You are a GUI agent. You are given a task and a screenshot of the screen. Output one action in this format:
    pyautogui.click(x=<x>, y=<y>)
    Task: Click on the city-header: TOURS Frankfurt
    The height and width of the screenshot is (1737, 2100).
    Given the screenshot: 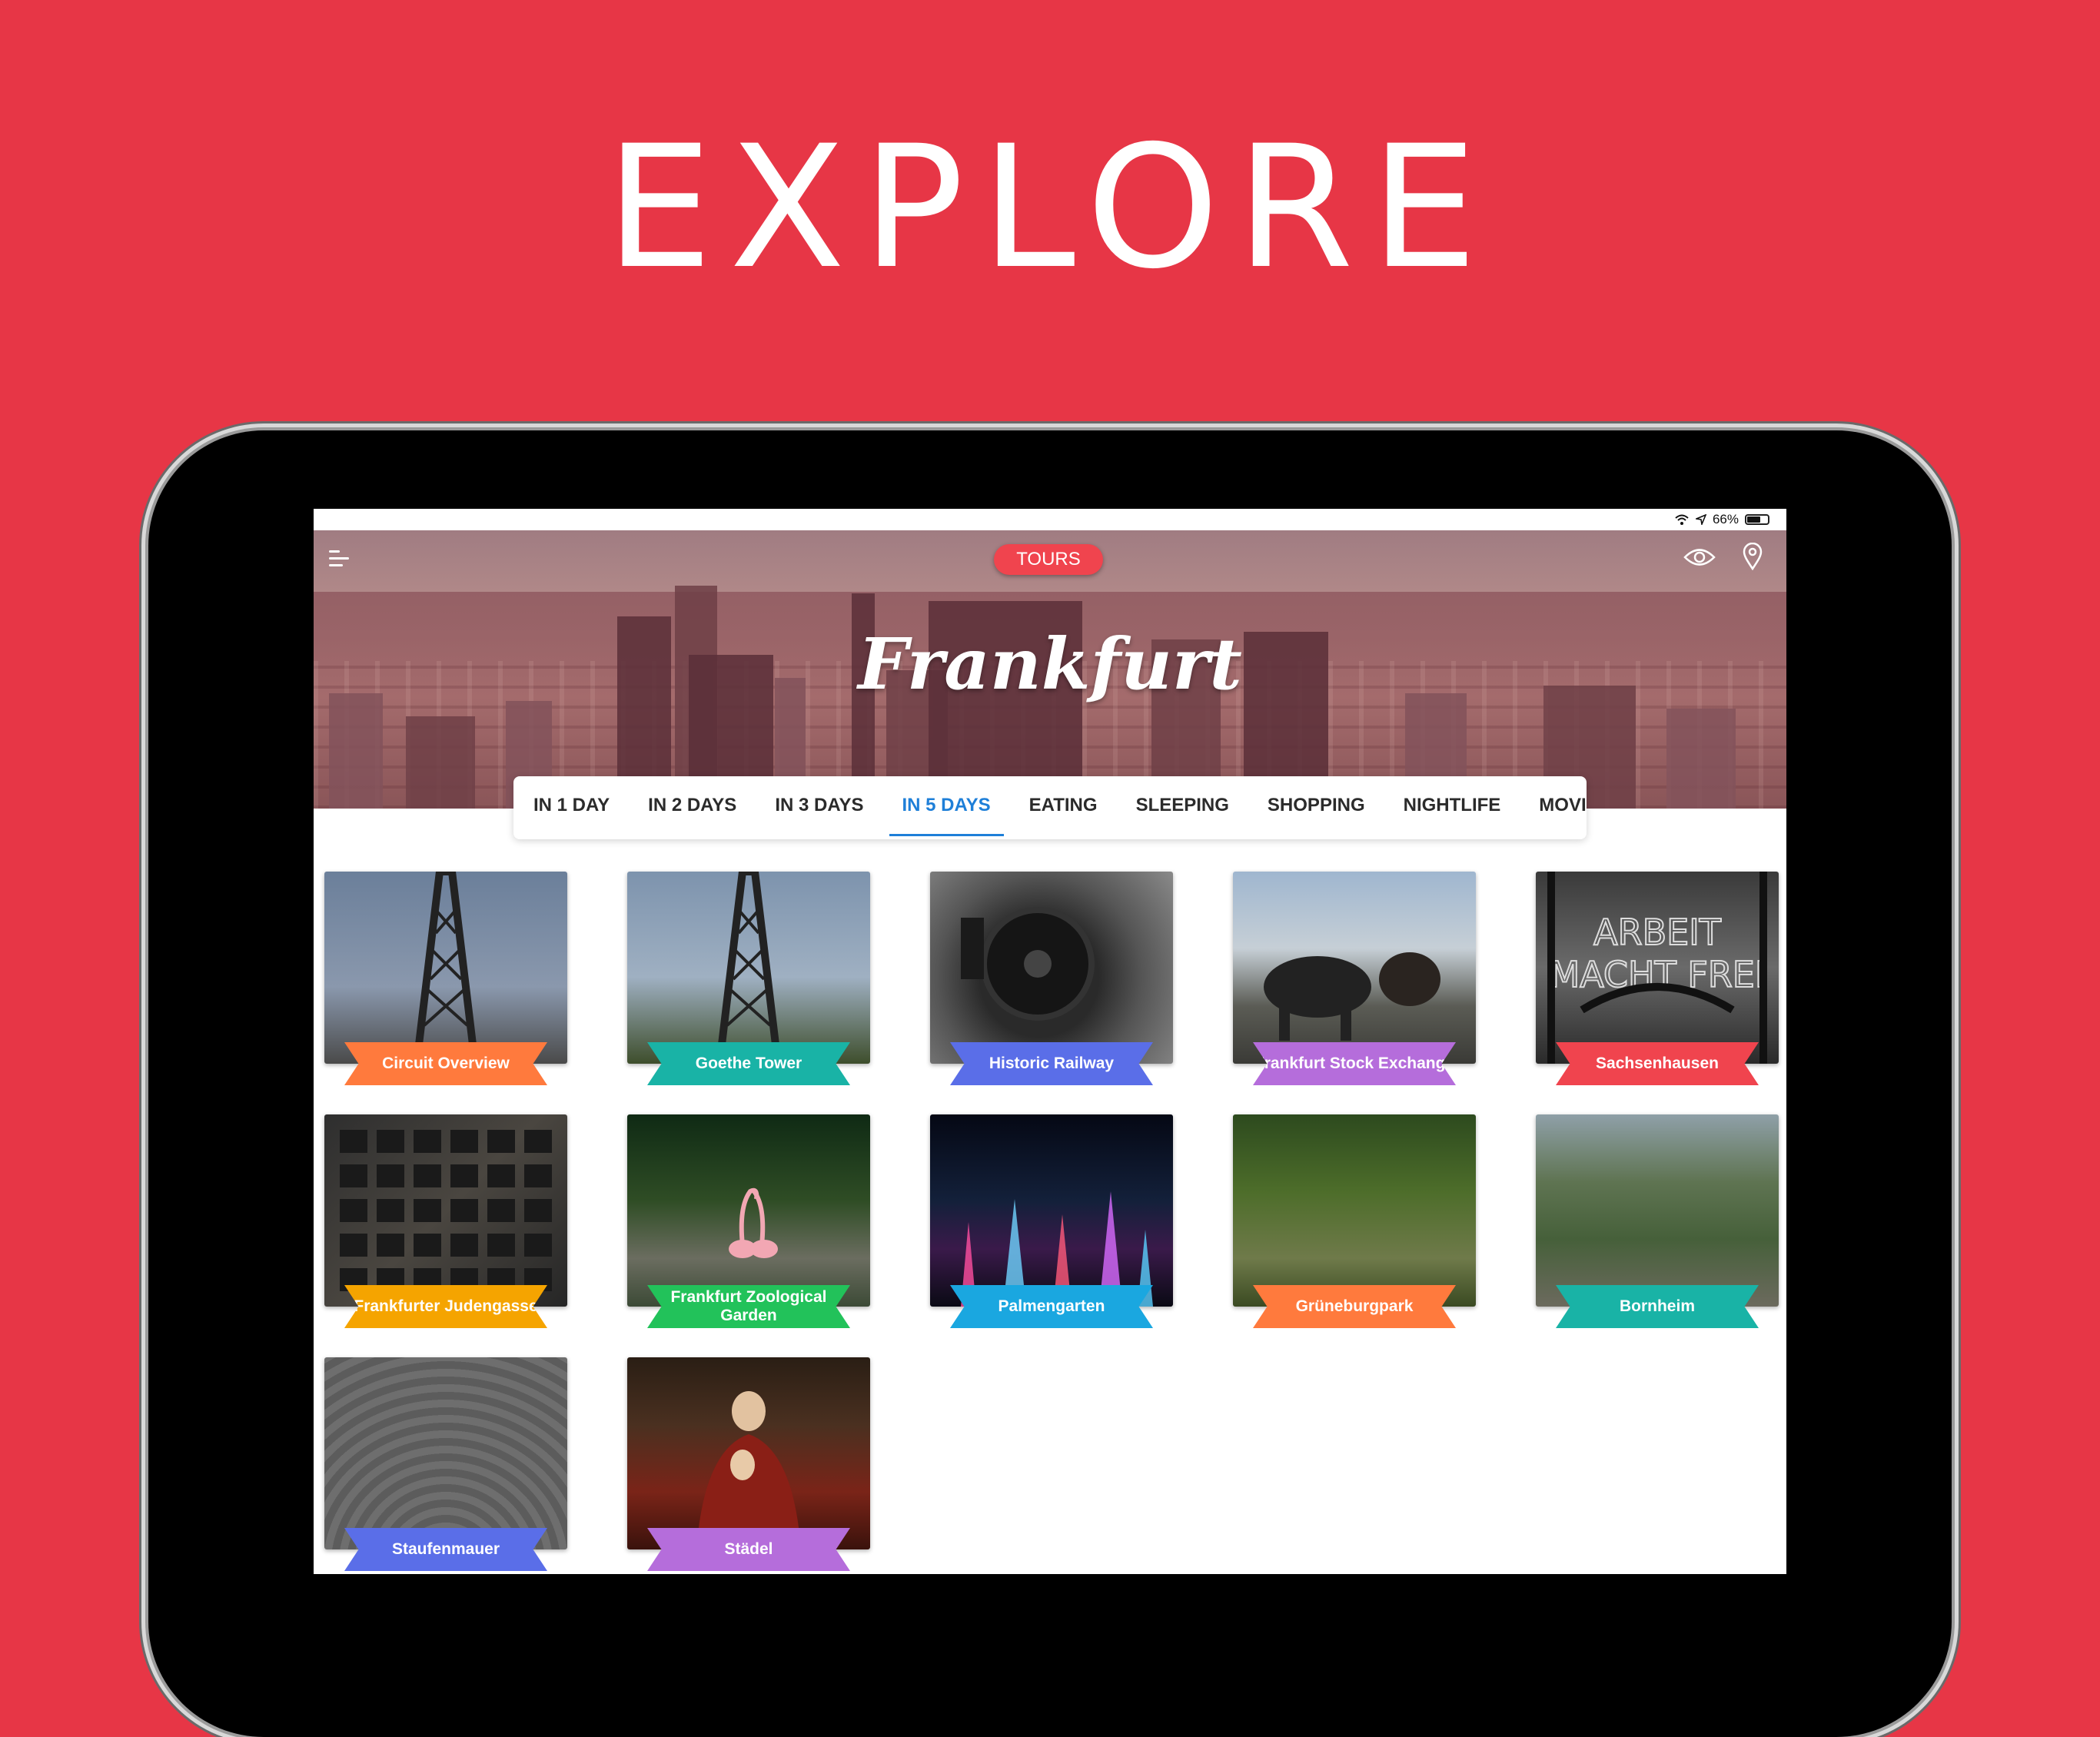 What is the action you would take?
    pyautogui.click(x=1050, y=669)
    